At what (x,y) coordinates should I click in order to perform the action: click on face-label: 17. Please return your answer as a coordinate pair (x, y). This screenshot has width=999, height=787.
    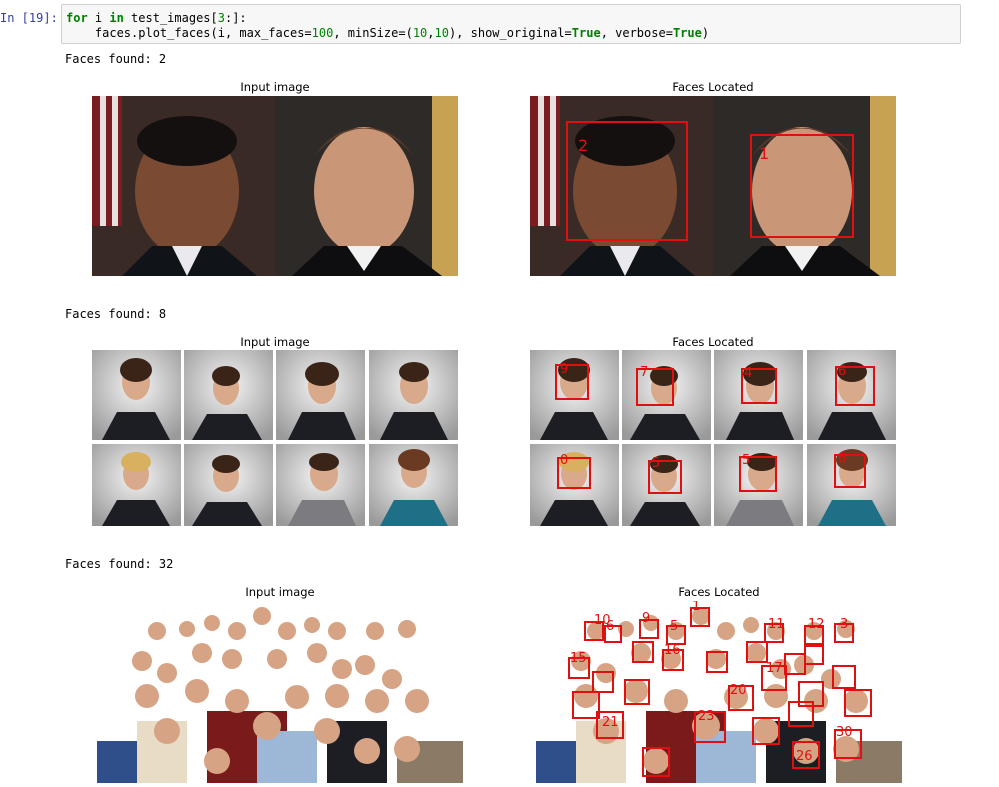
    Looking at the image, I should click on (774, 668).